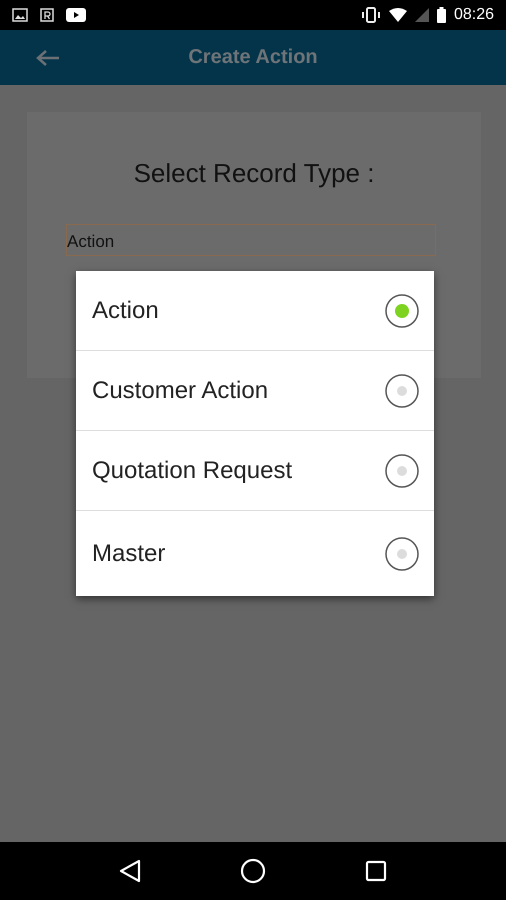 The image size is (506, 900). I want to click on form-title: Select Record Type :, so click(254, 174).